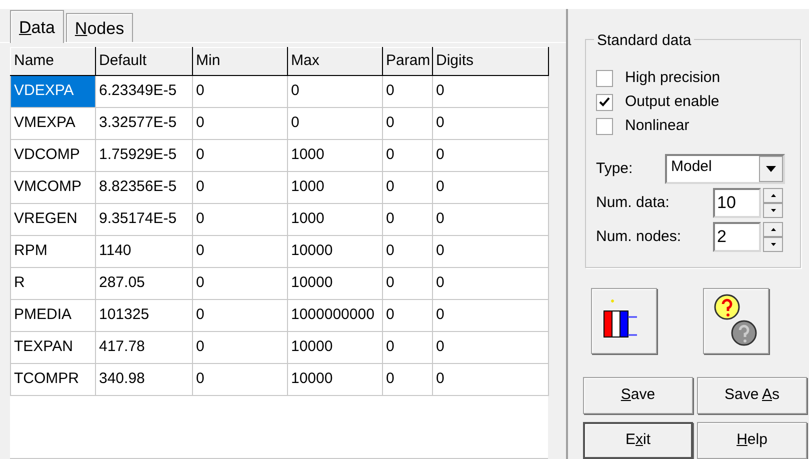 This screenshot has height=459, width=809. I want to click on column-header: Default, so click(144, 62).